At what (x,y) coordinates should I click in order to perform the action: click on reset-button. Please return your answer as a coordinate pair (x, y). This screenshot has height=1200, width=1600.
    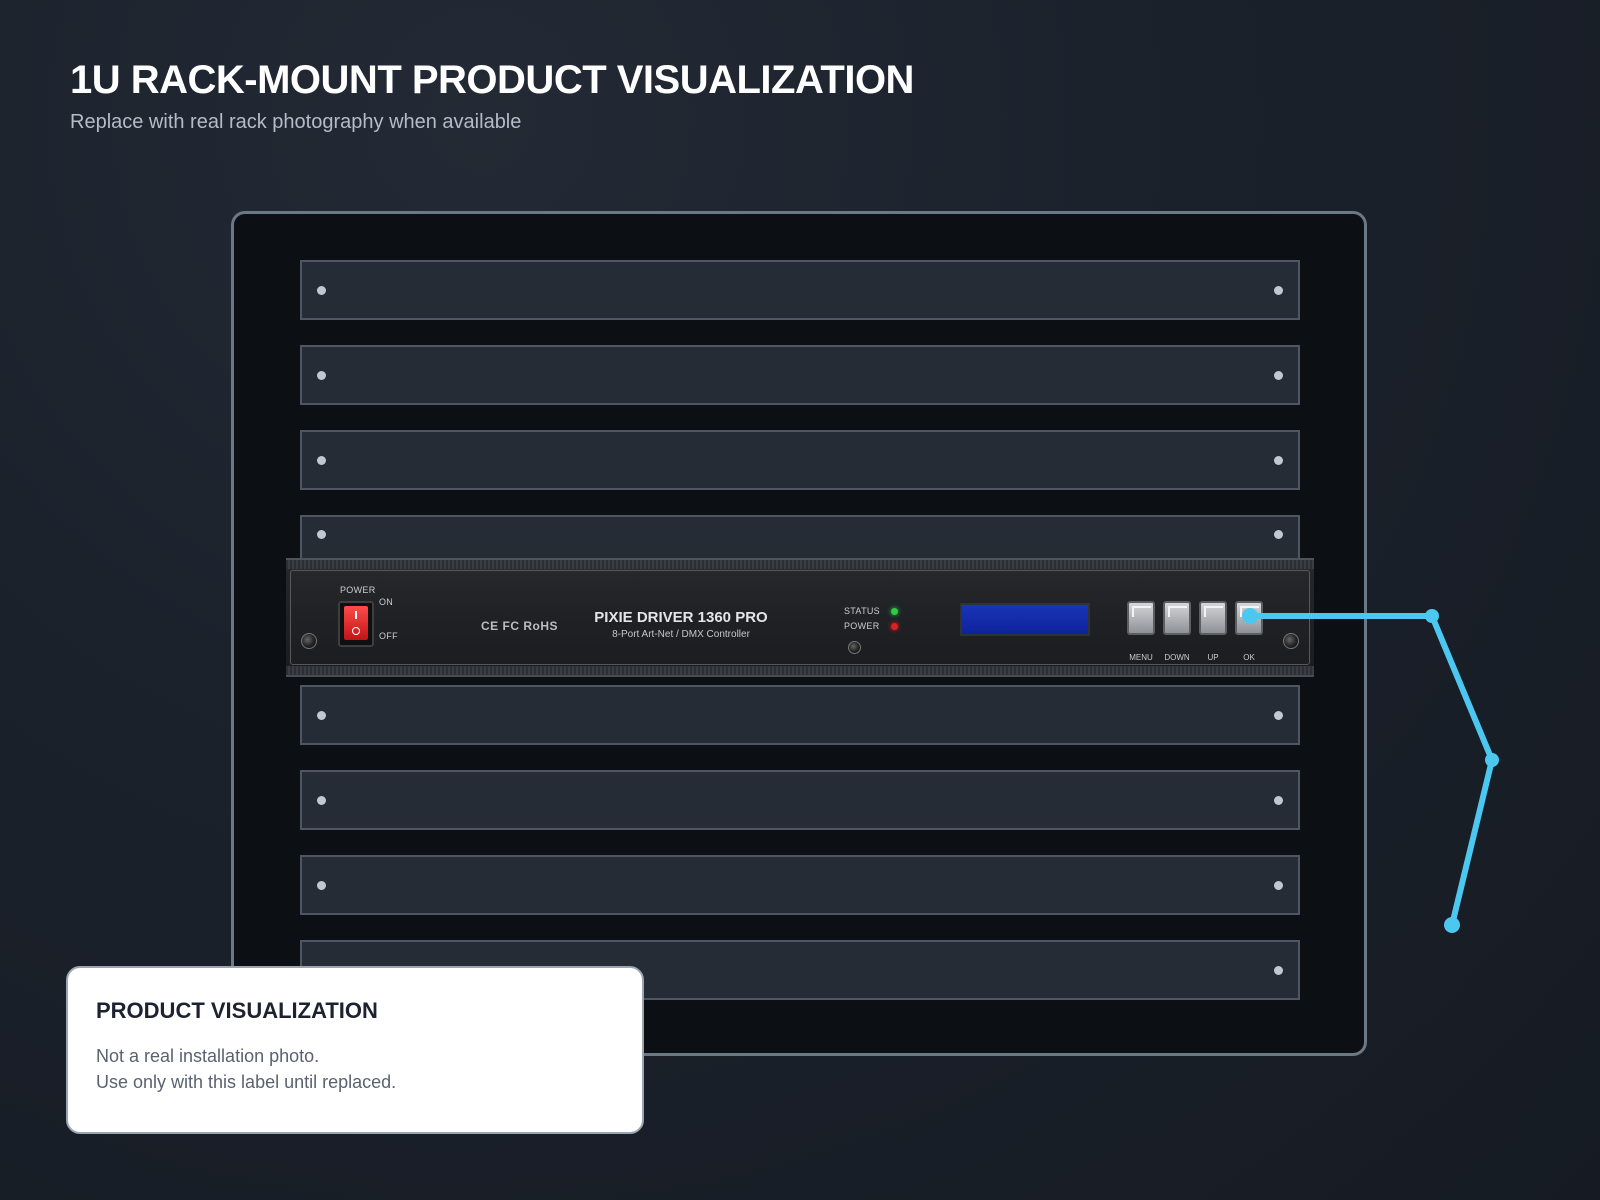
    Looking at the image, I should click on (854, 647).